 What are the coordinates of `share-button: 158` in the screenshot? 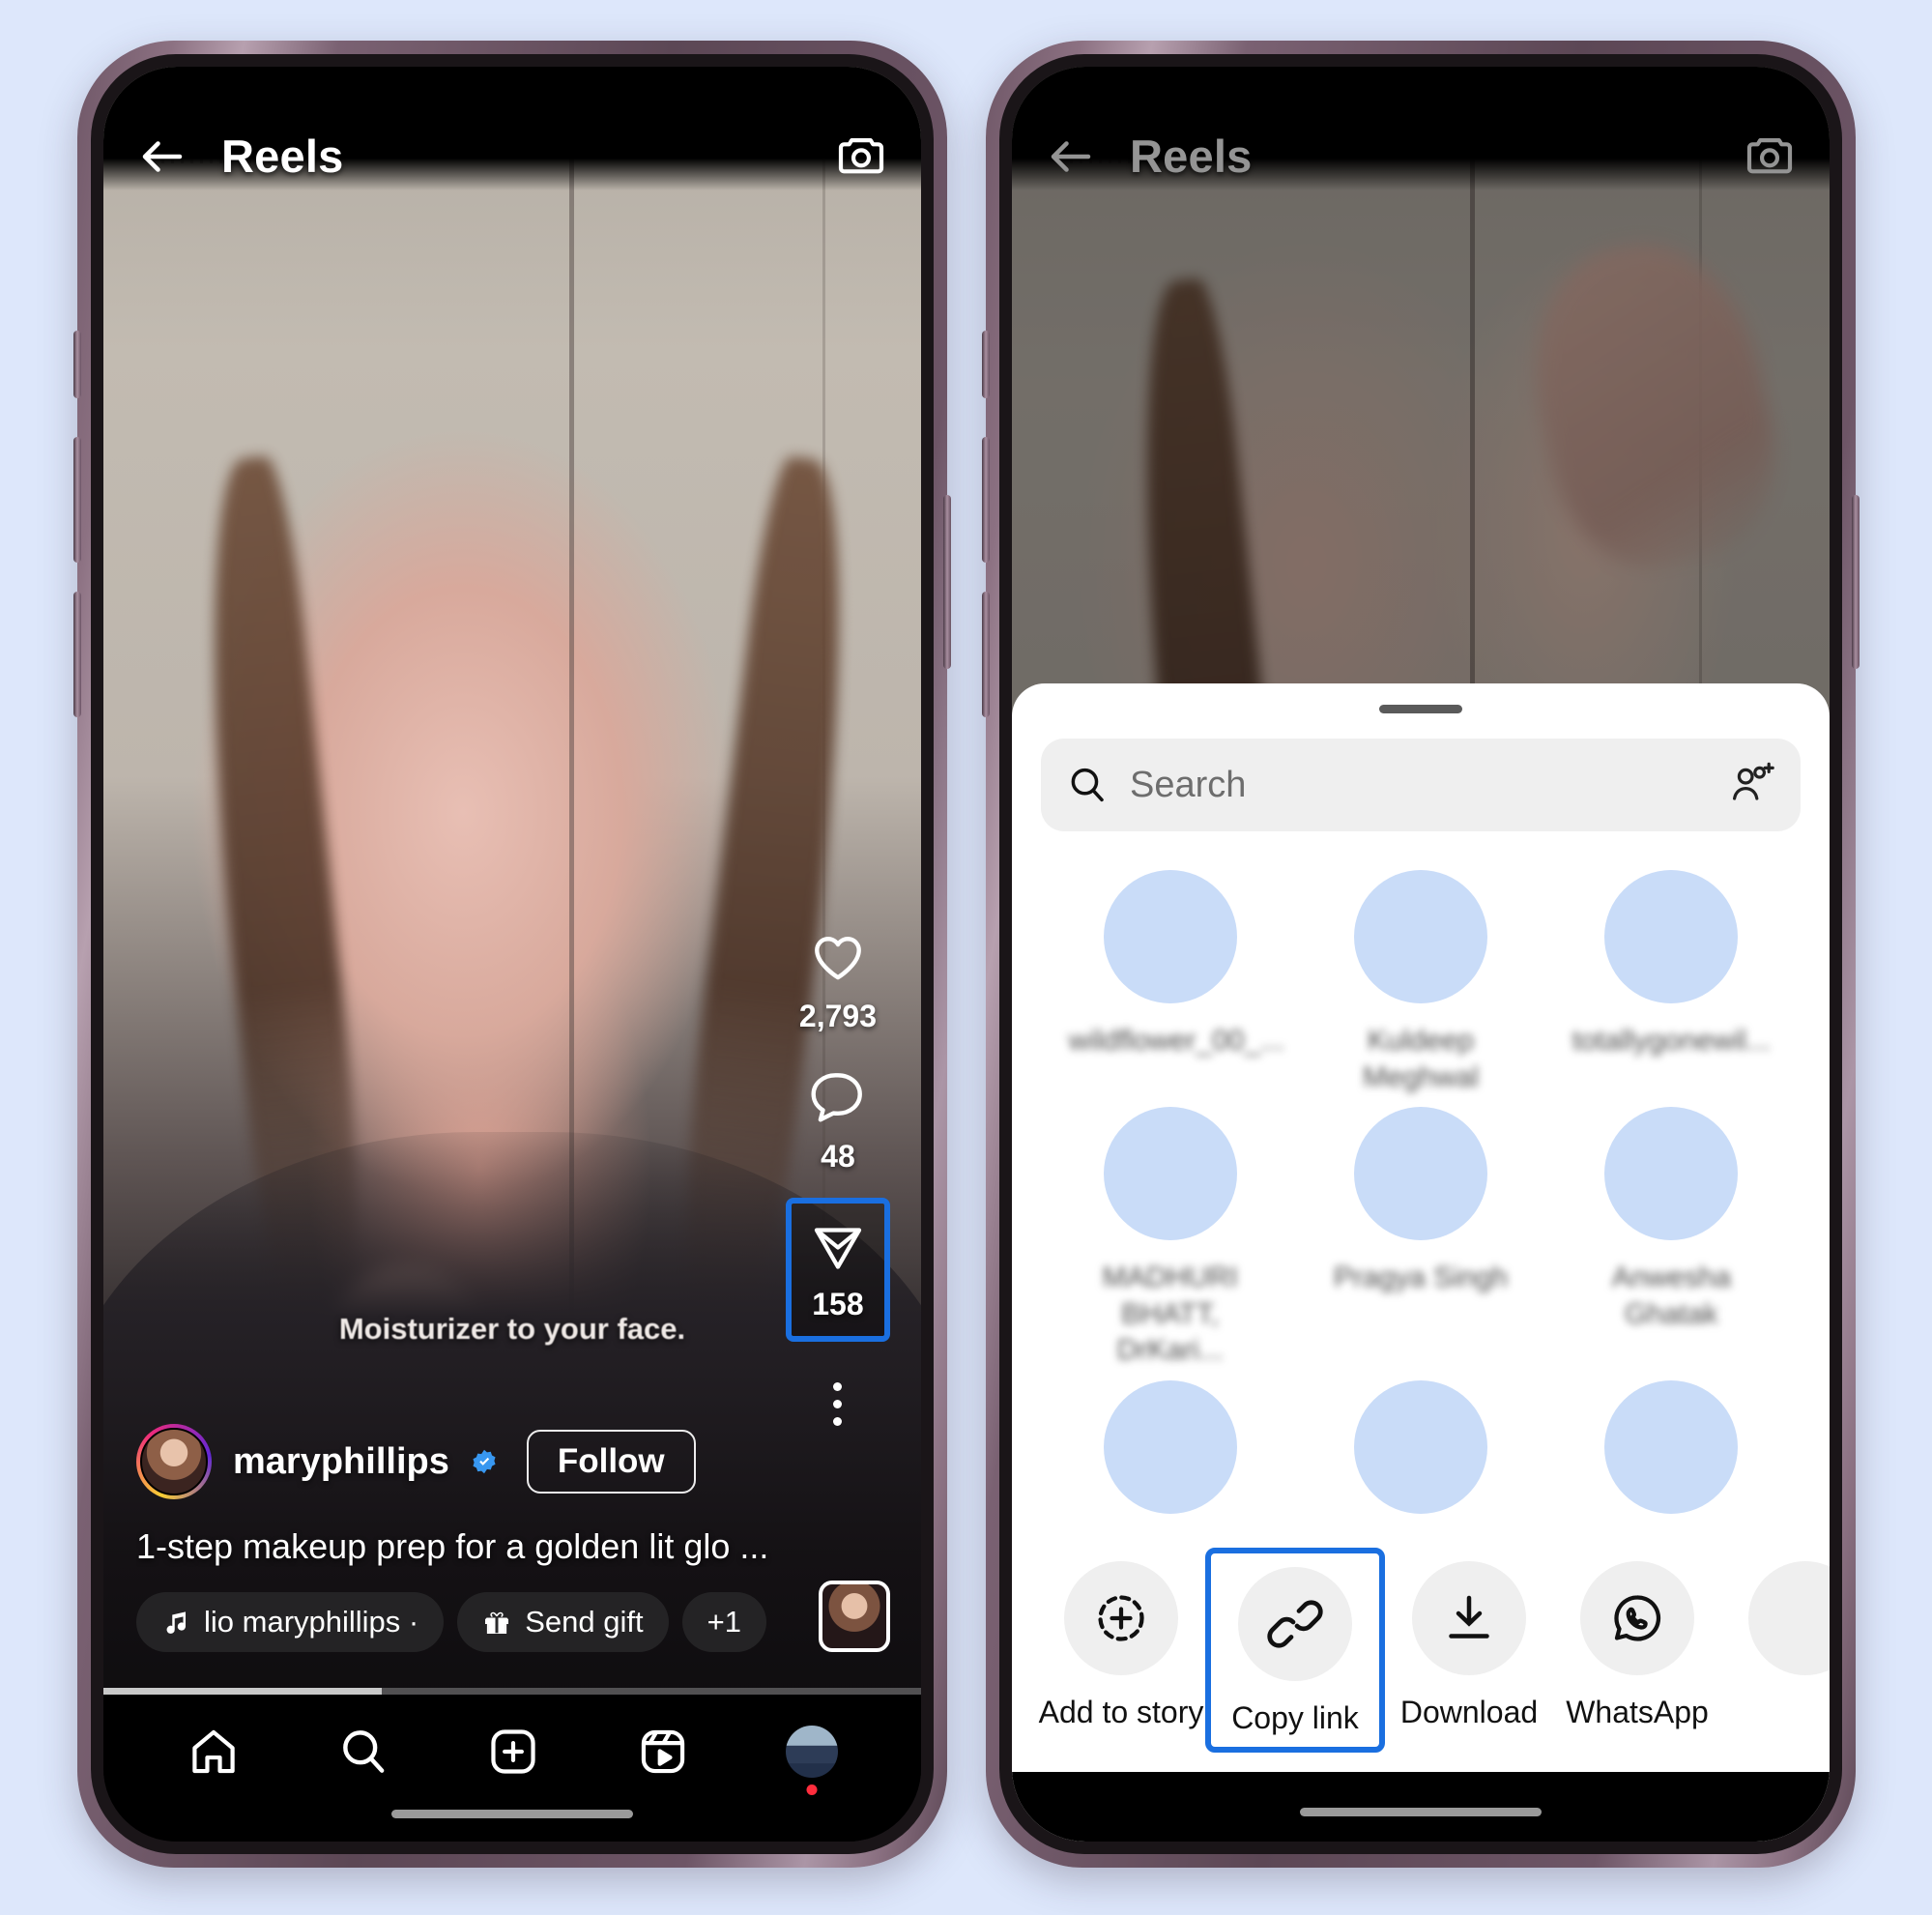 It's located at (837, 1270).